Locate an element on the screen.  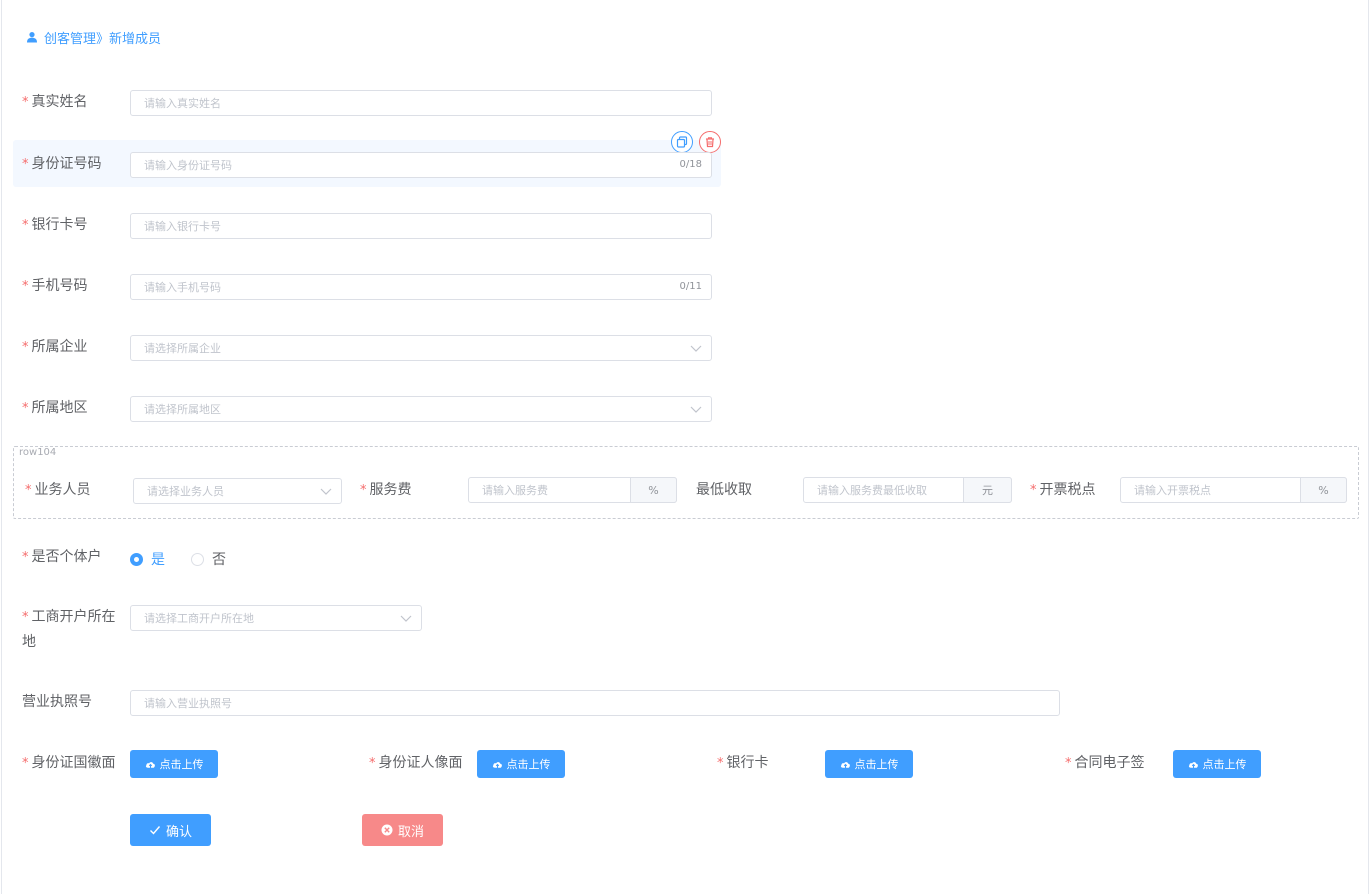
radio-no-label: 否 is located at coordinates (219, 560).